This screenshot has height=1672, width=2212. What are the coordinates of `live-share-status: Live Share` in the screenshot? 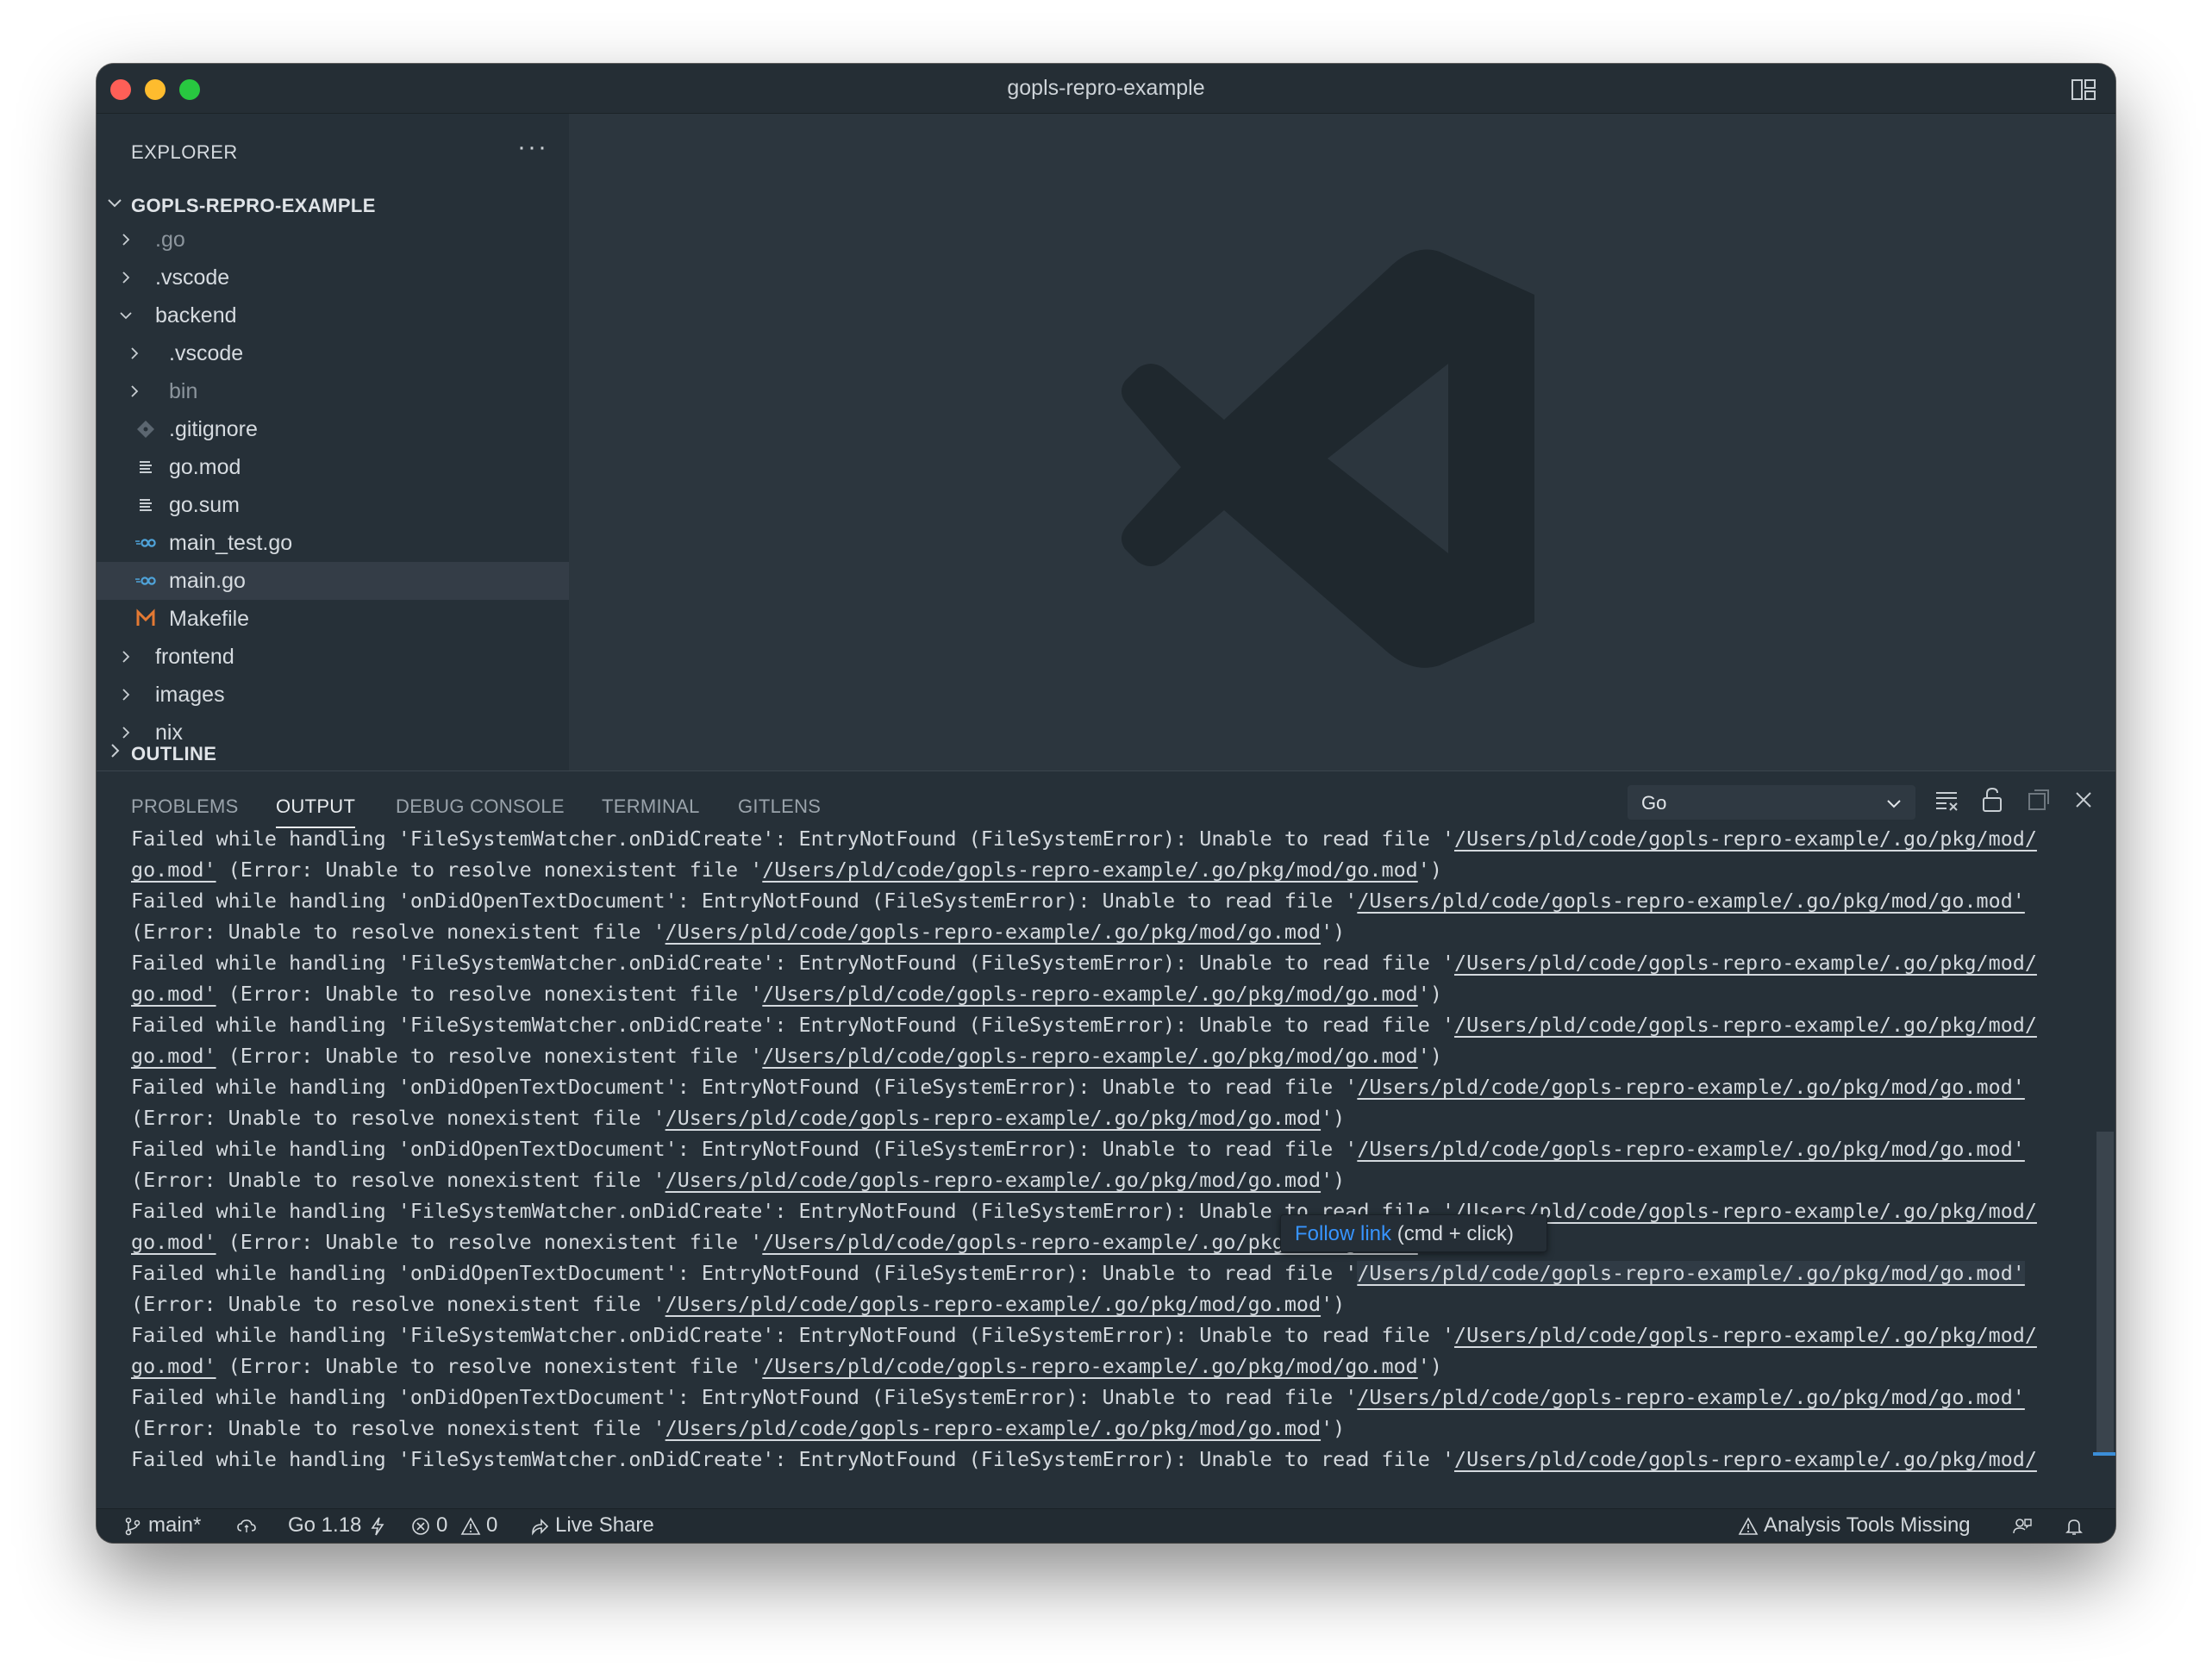 It's located at (591, 1525).